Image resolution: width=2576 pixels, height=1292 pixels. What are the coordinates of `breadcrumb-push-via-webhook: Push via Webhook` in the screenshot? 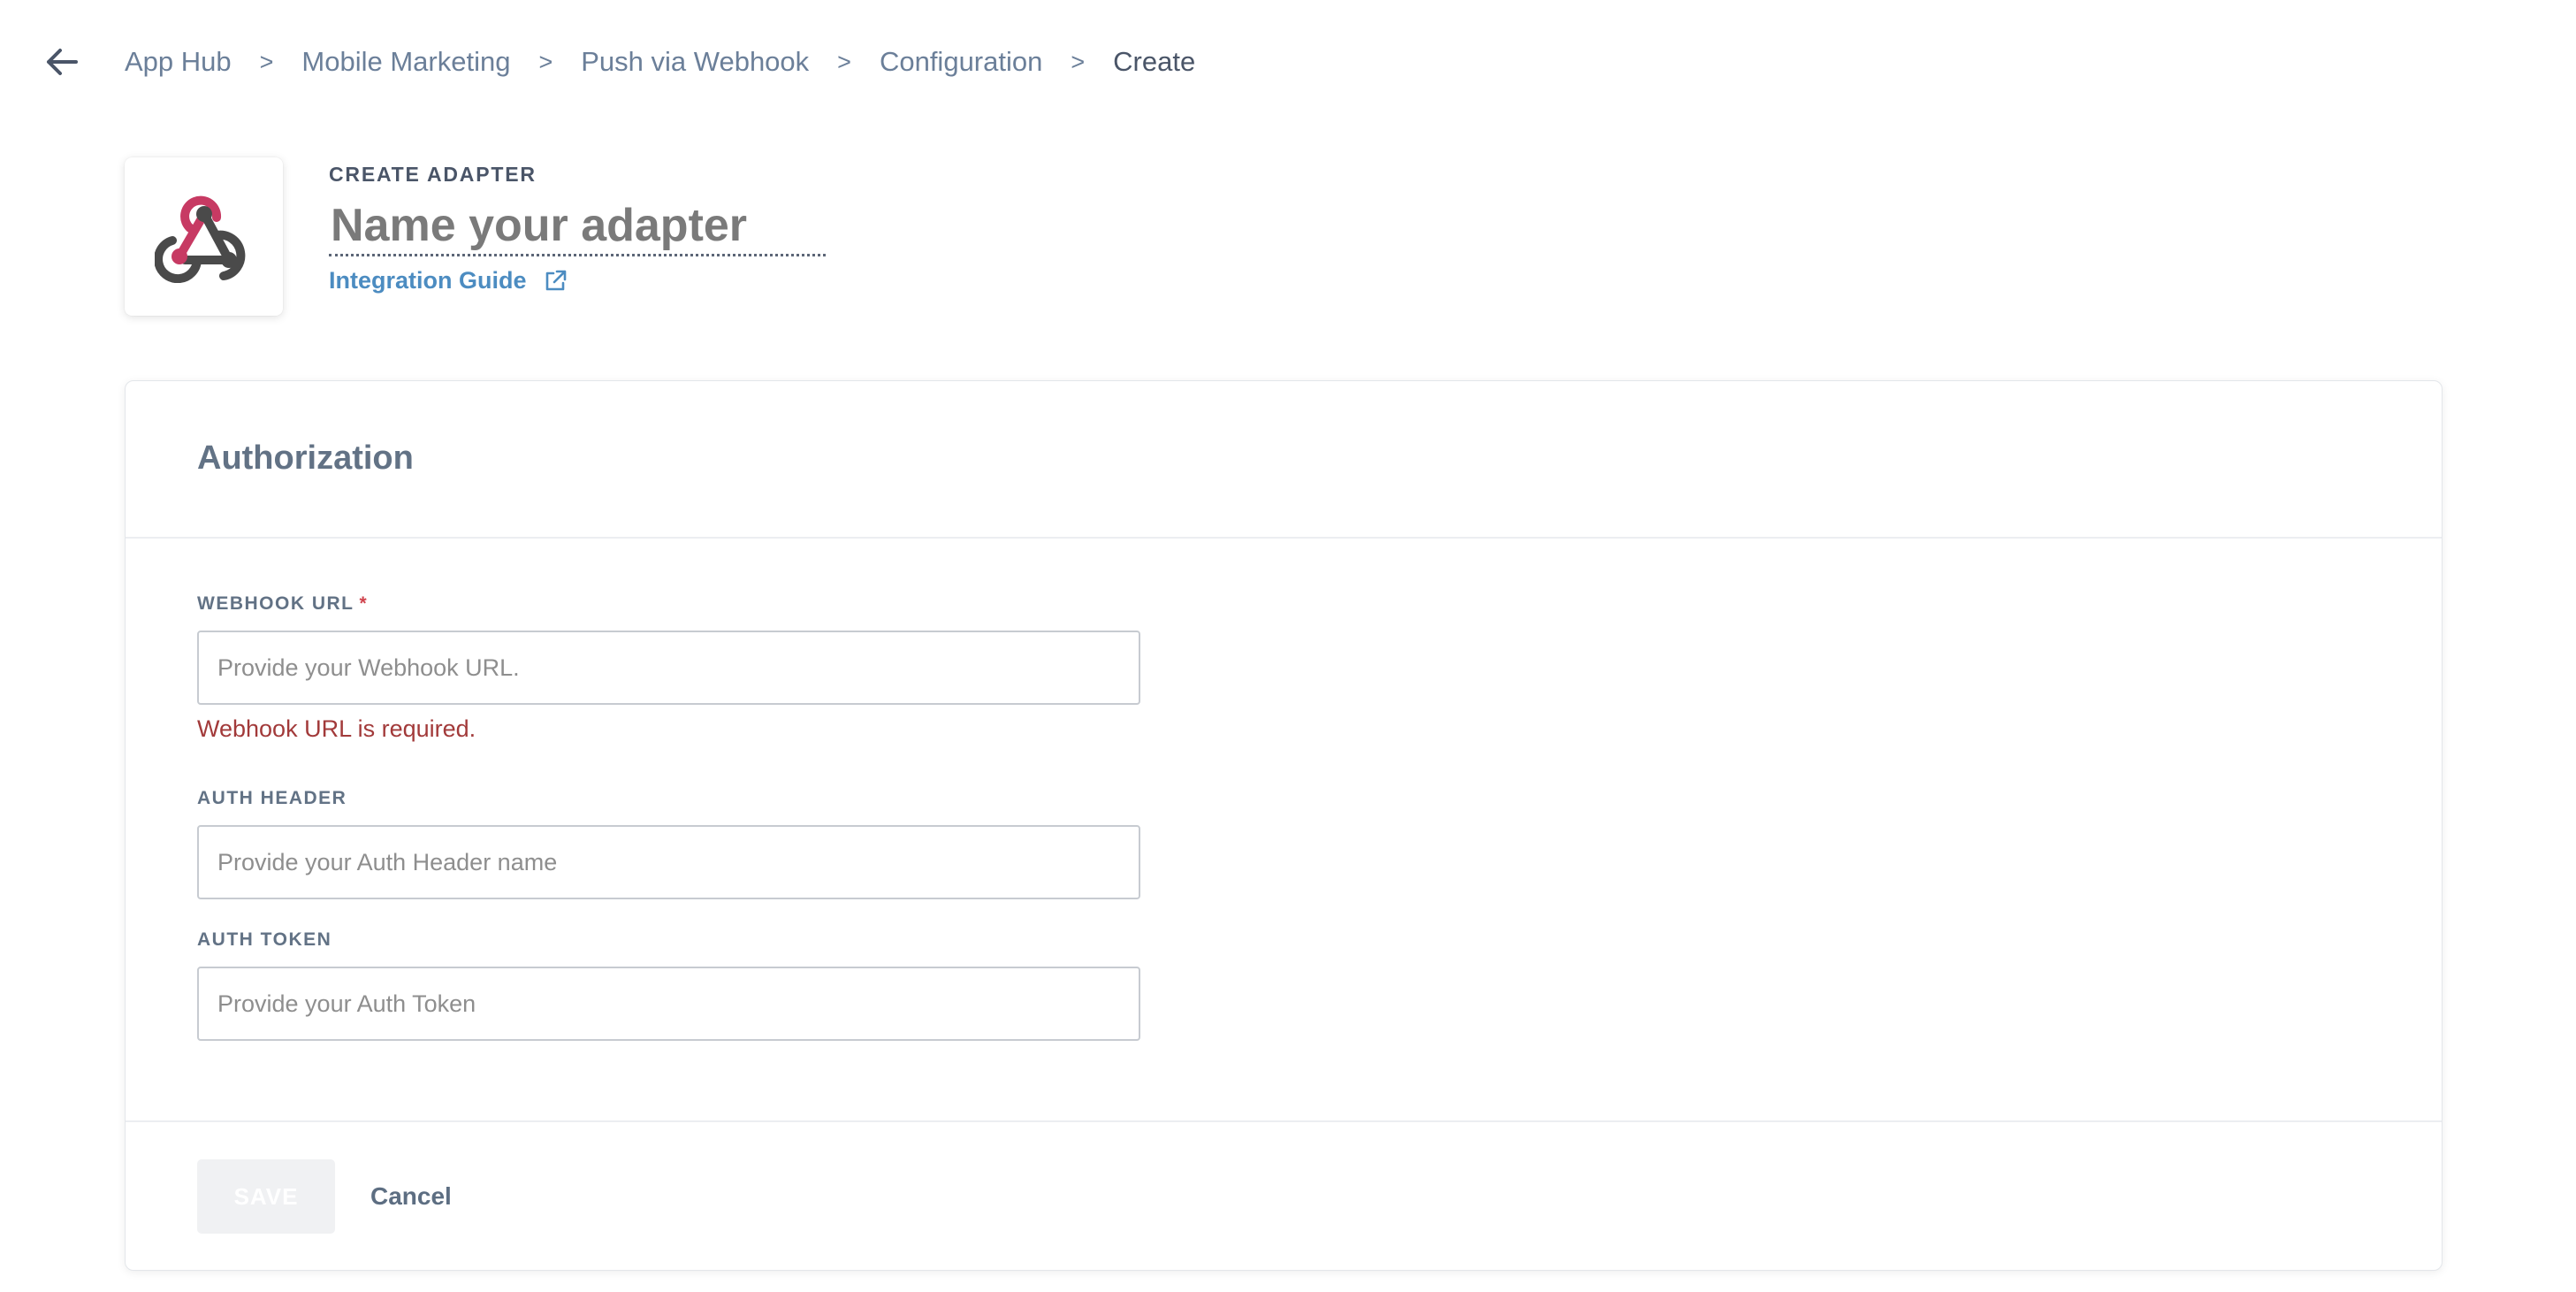 It's located at (695, 62).